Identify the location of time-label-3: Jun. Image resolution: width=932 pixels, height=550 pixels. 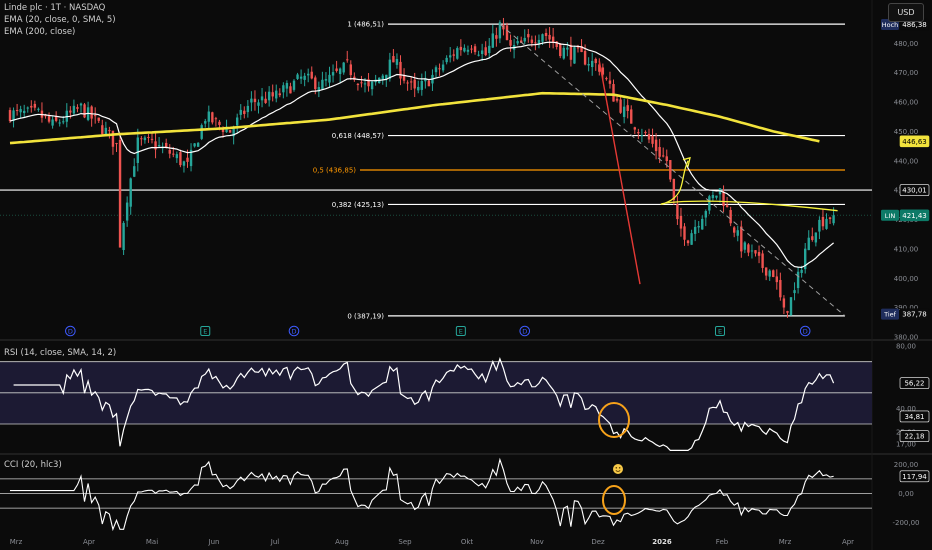
(214, 542).